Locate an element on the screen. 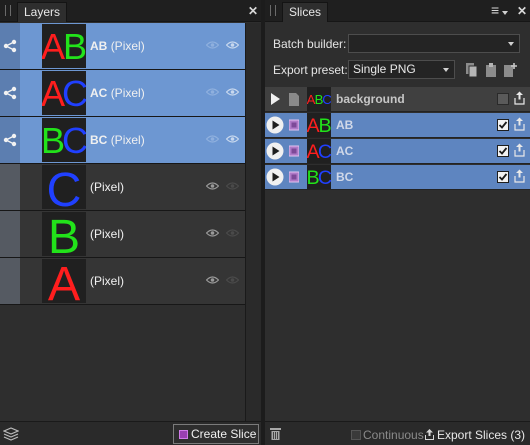 The width and height of the screenshot is (530, 445). thumbnail-letter: A is located at coordinates (53, 46).